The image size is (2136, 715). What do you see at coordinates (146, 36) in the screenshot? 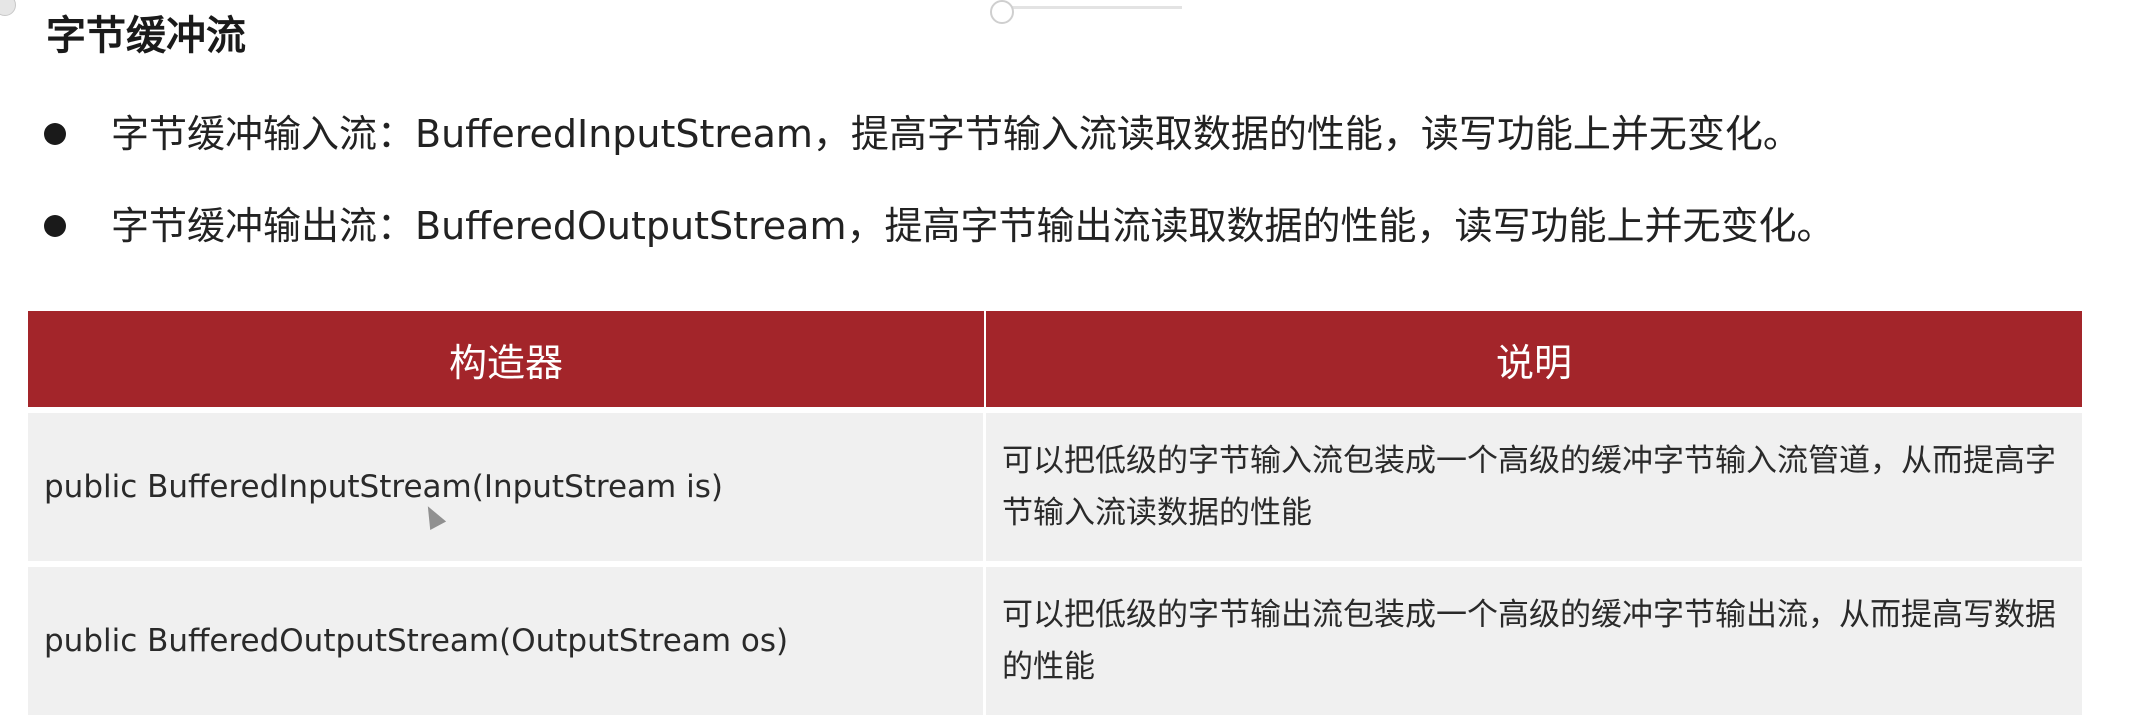
I see `page-title: 字节缓冲流` at bounding box center [146, 36].